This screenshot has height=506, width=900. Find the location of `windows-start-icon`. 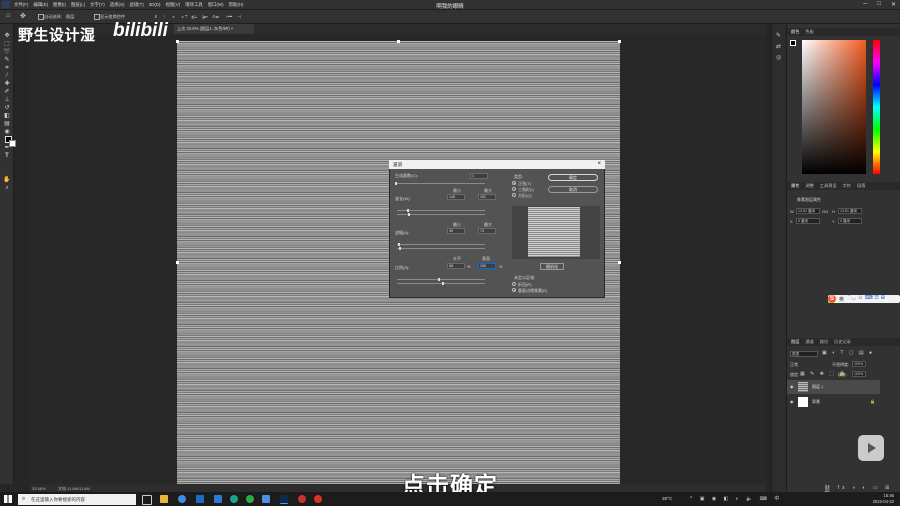

windows-start-icon is located at coordinates (8, 499).